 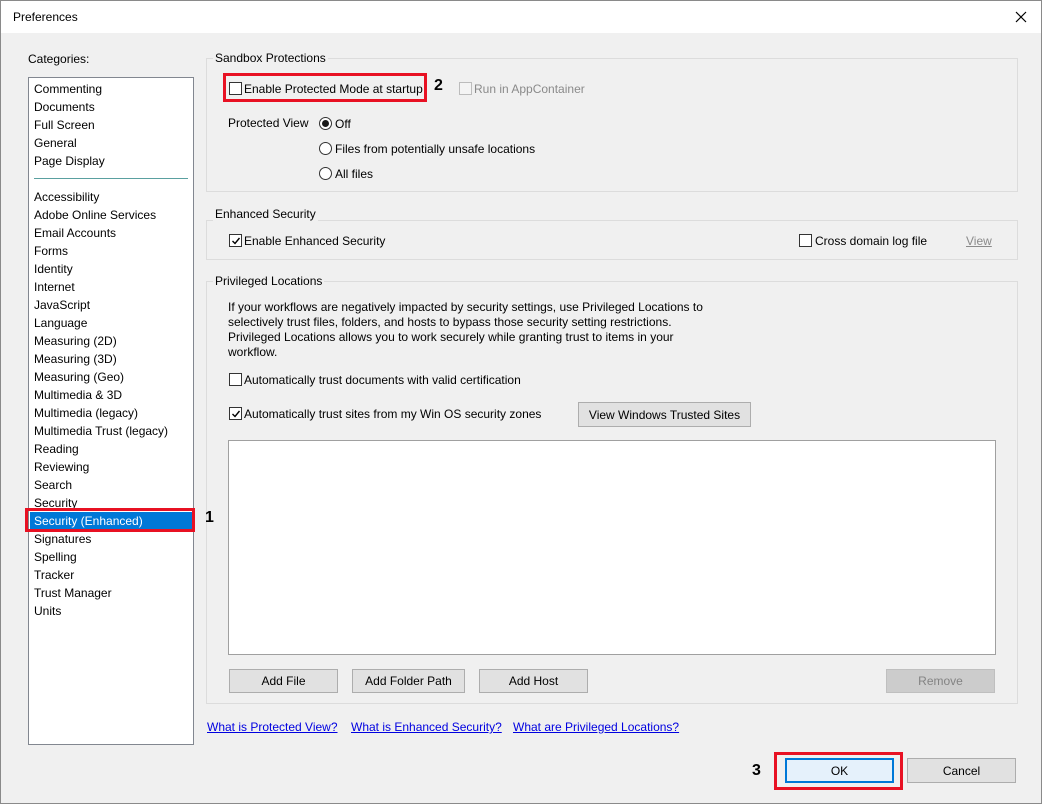 What do you see at coordinates (265, 214) in the screenshot?
I see `enhanced-security-title: Enhanced Security` at bounding box center [265, 214].